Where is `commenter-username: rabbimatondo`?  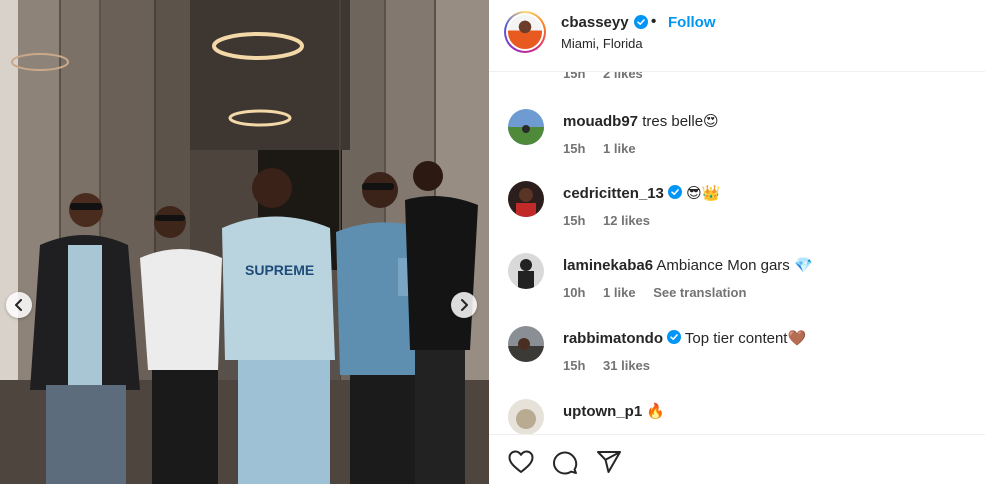 commenter-username: rabbimatondo is located at coordinates (613, 338).